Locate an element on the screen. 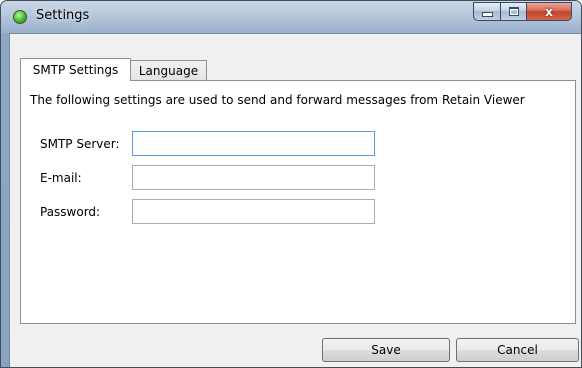 This screenshot has height=368, width=582. tab-strip: SMTP Settings Language is located at coordinates (113, 69).